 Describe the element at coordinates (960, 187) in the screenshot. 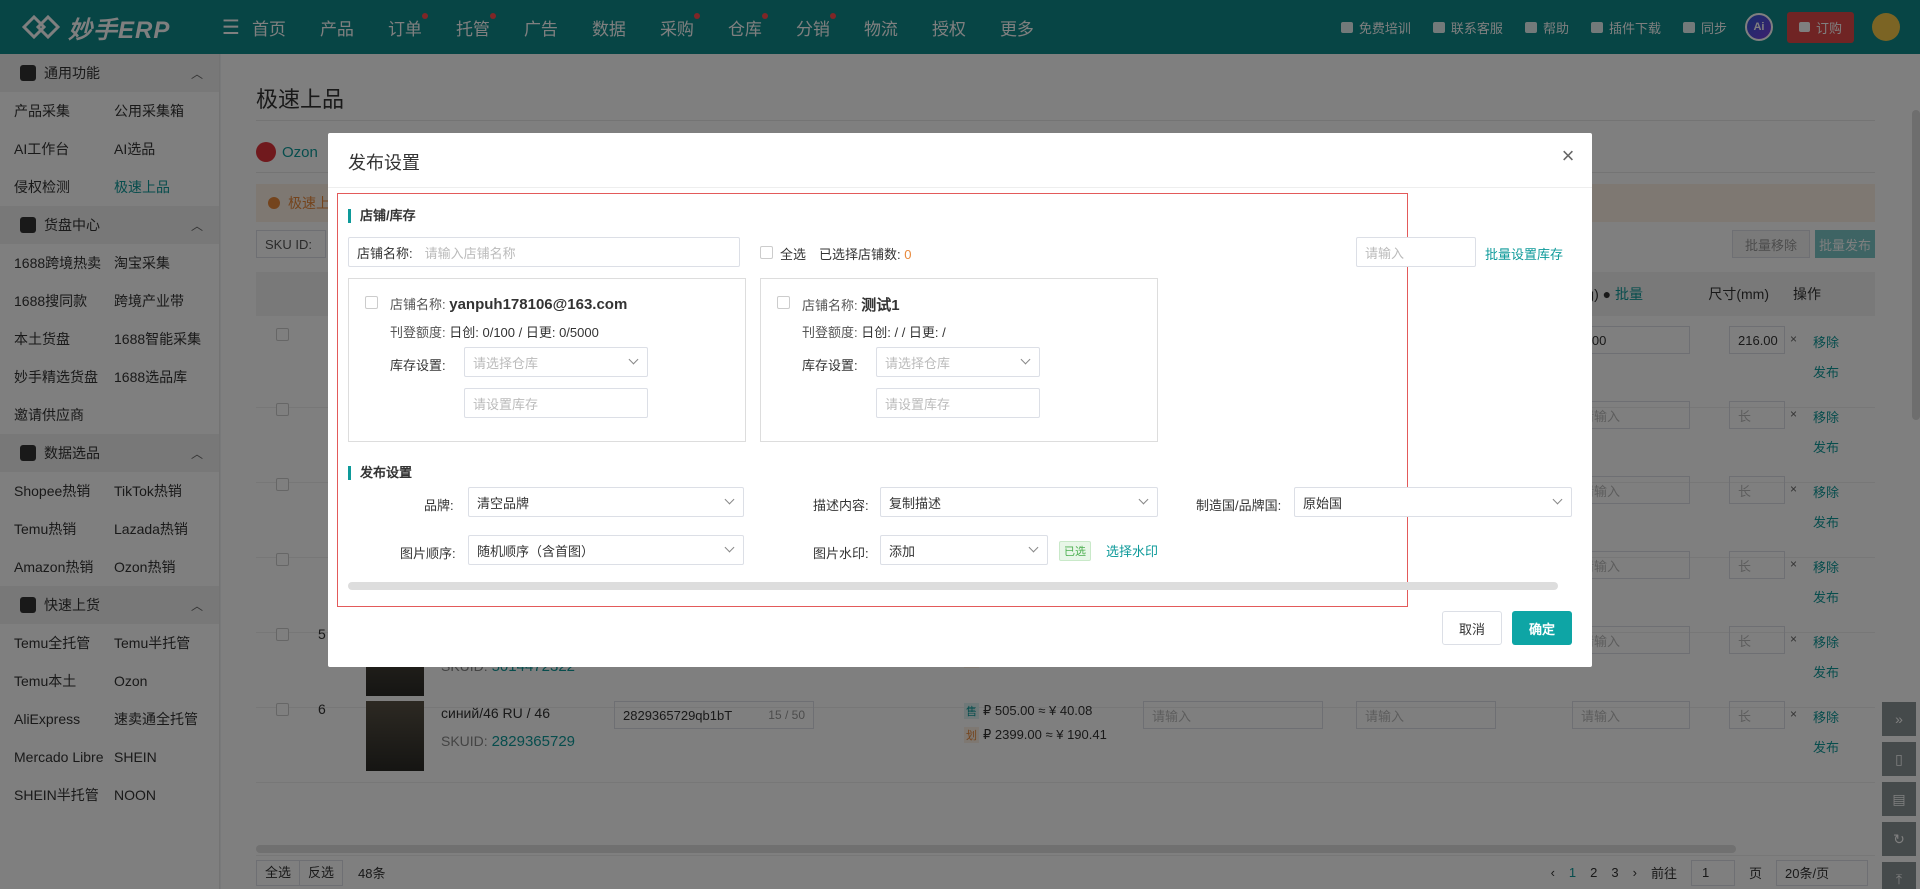

I see `divider` at that location.